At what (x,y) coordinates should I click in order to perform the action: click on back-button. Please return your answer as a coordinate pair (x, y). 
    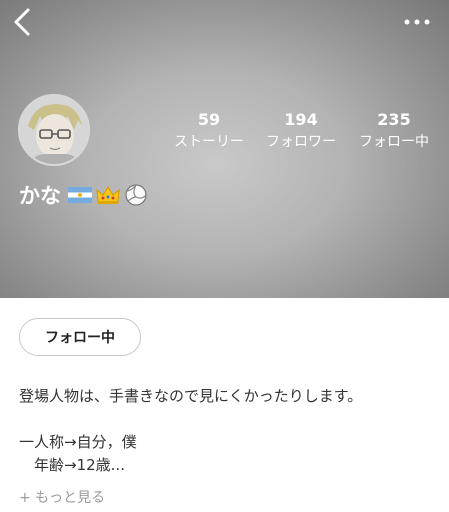
    Looking at the image, I should click on (22, 22).